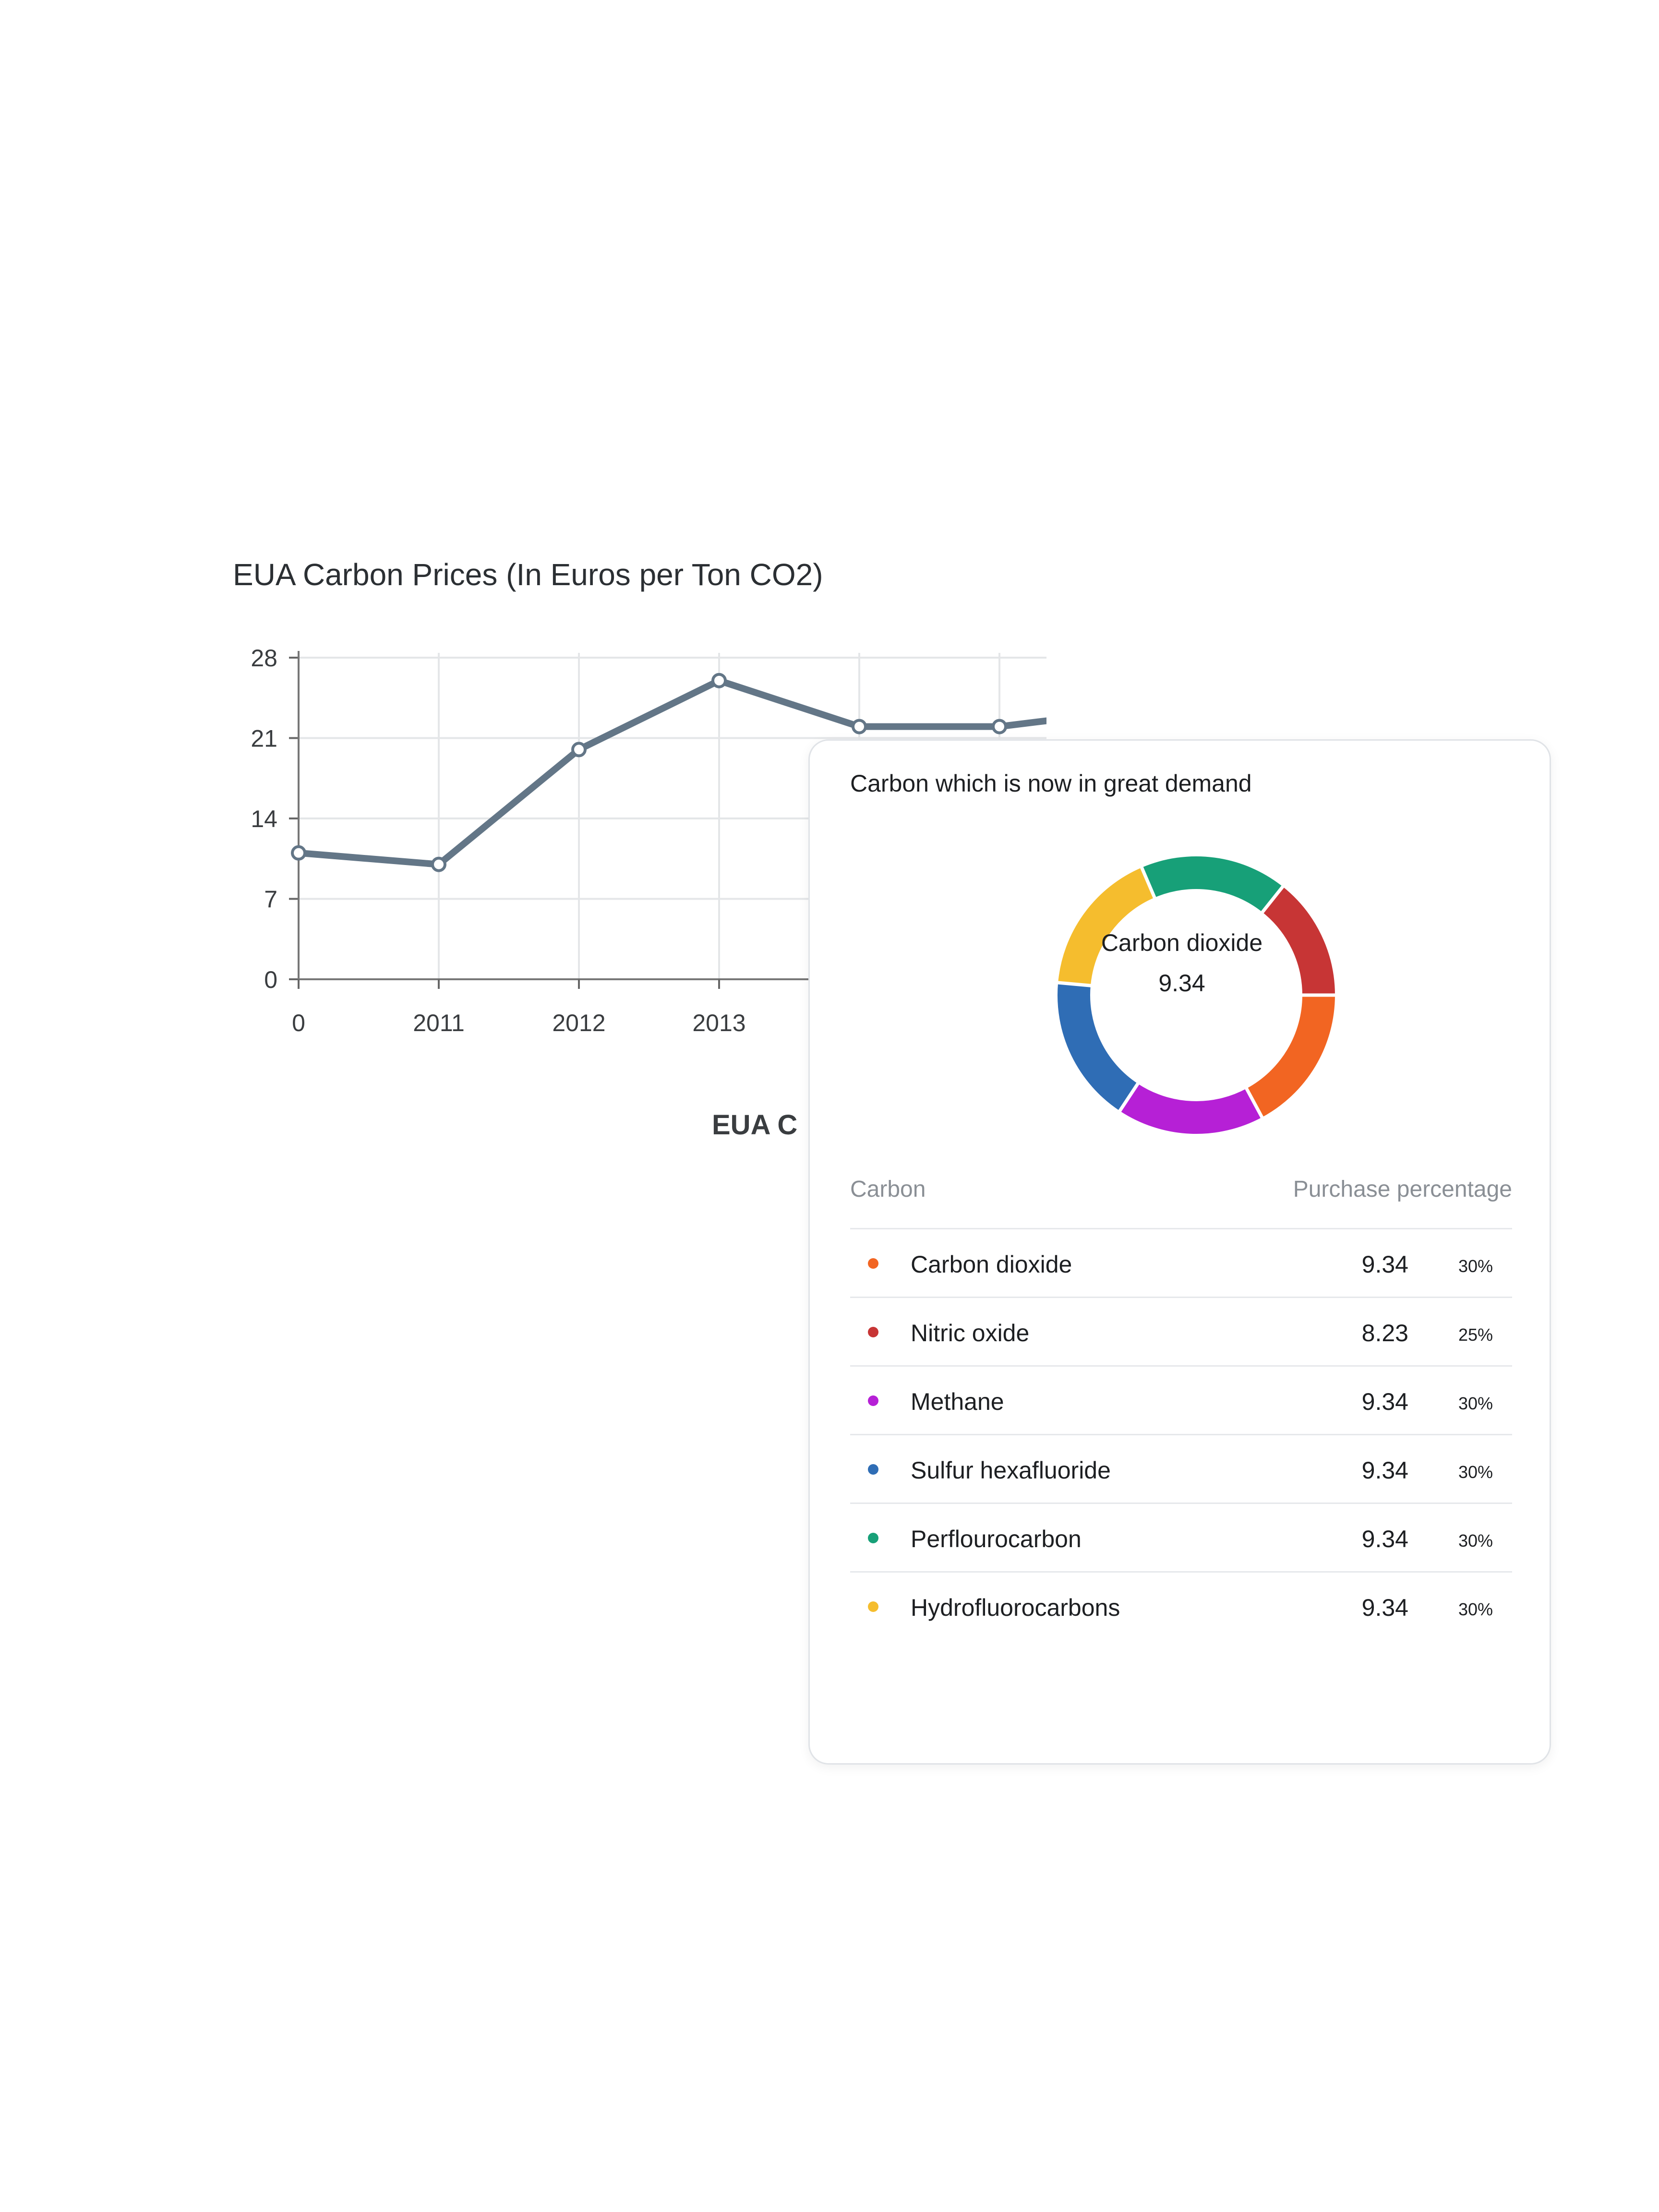  What do you see at coordinates (1015, 1607) in the screenshot?
I see `carbon-name: Hydrofluorocarbons` at bounding box center [1015, 1607].